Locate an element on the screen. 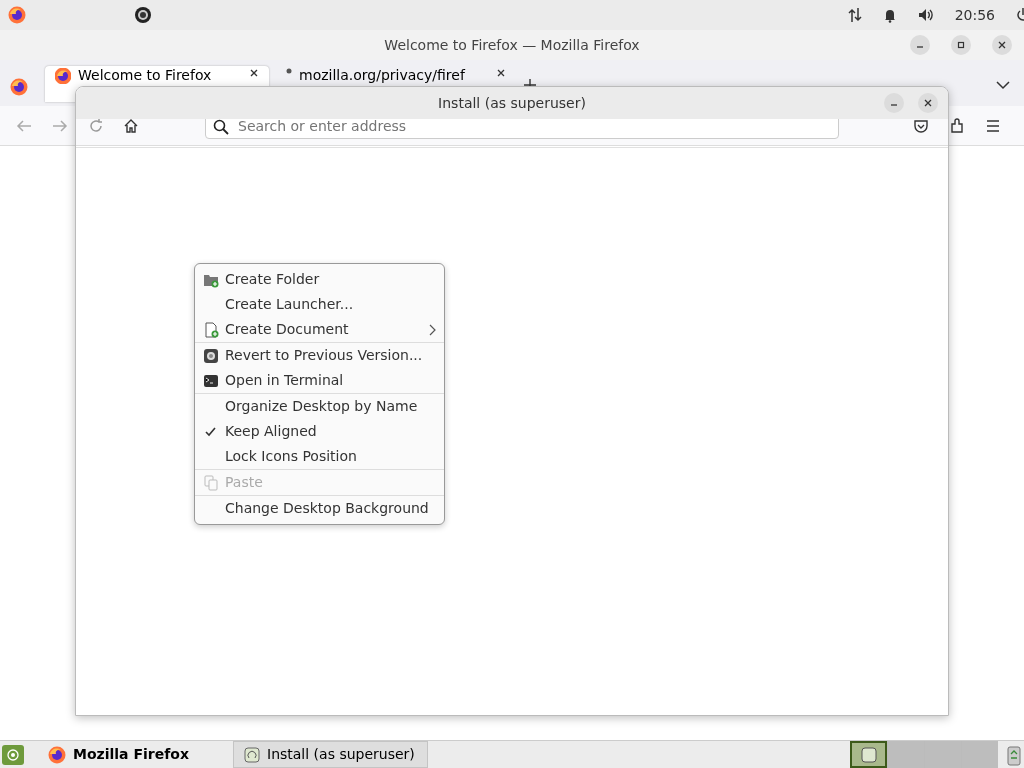  menu-button is located at coordinates (993, 125).